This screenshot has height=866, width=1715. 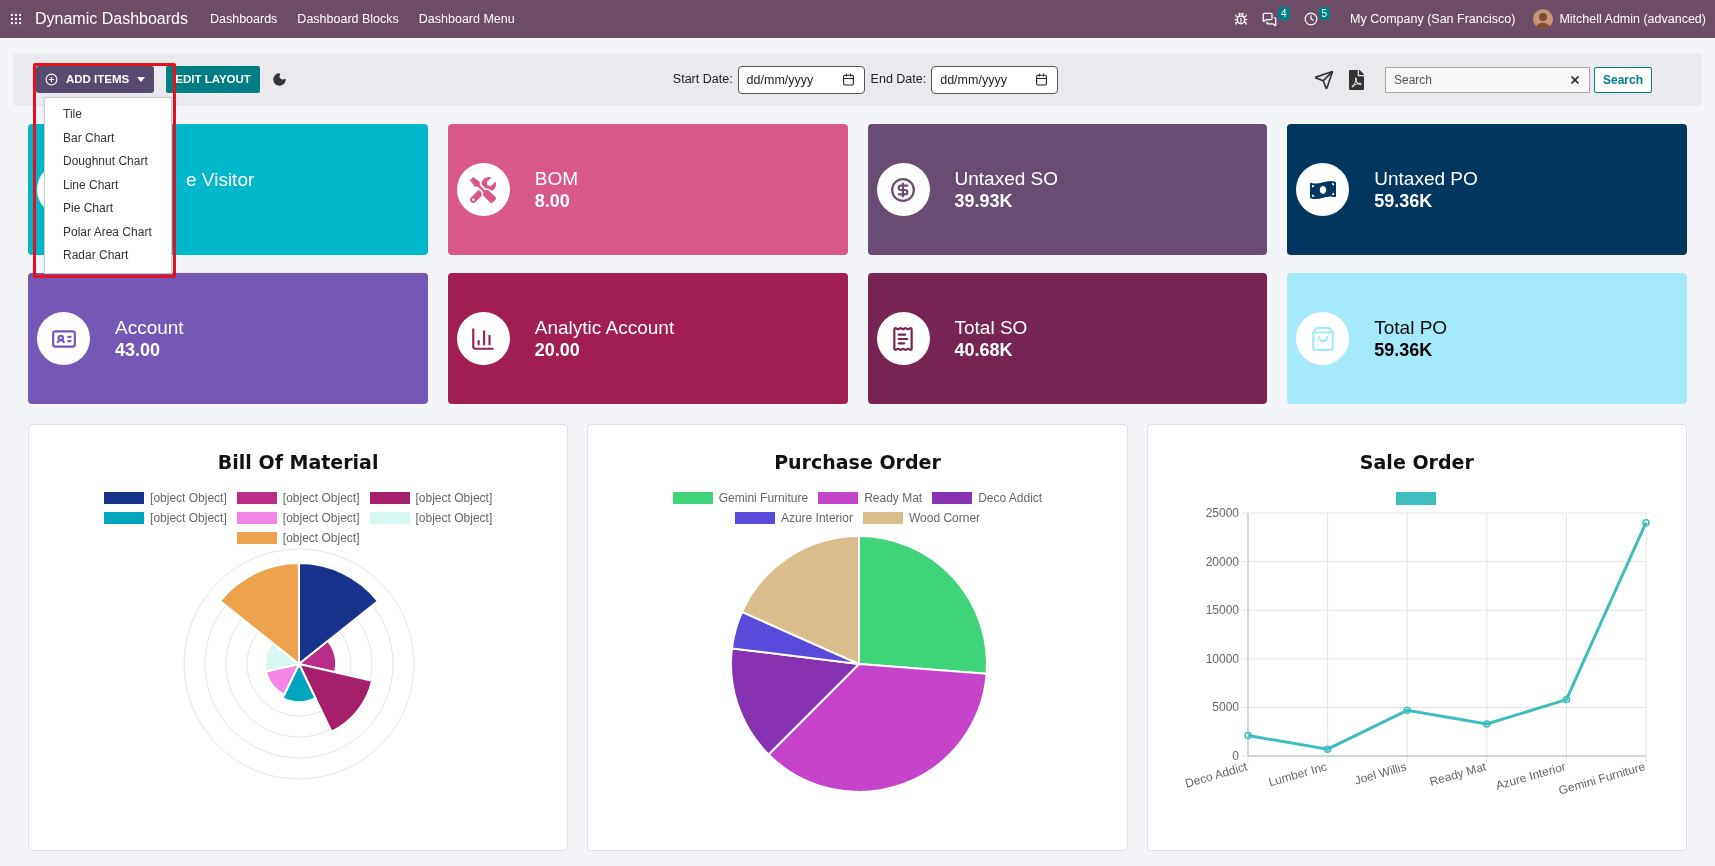 What do you see at coordinates (111, 19) in the screenshot?
I see `app-title: Dynamic Dashboards` at bounding box center [111, 19].